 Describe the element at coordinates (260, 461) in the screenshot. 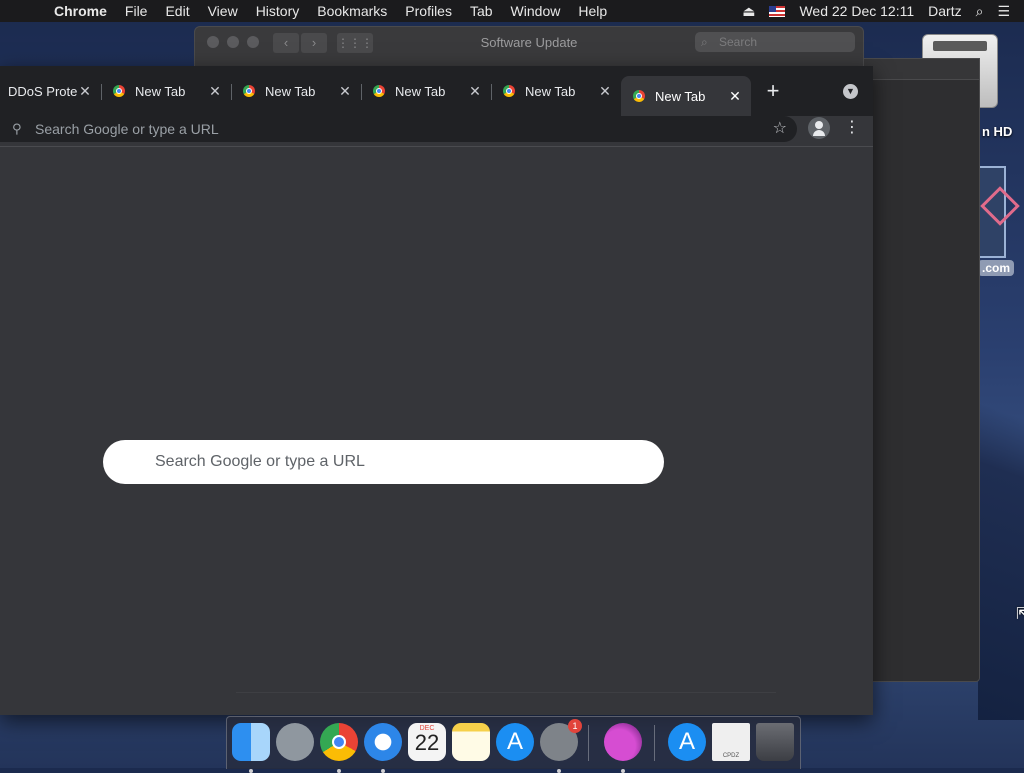

I see `ntp-search-placeholder: Search Google or type a URL` at that location.